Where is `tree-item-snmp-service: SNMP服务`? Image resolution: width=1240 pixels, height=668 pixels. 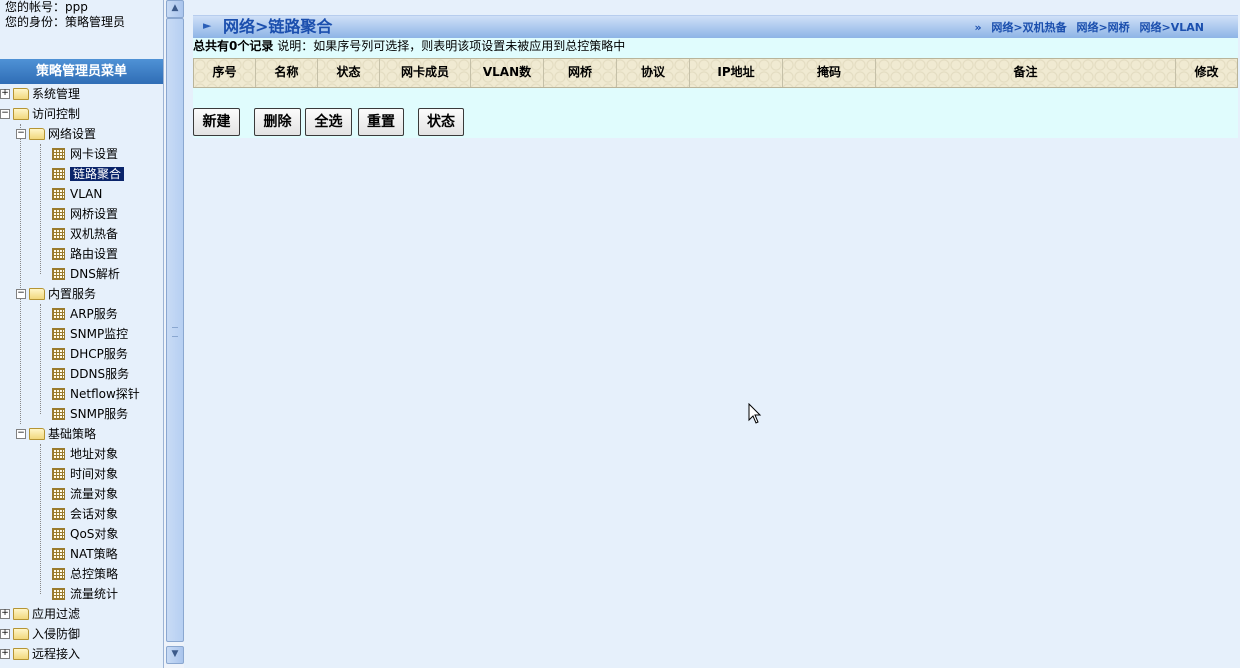
tree-item-snmp-service: SNMP服务 is located at coordinates (90, 414).